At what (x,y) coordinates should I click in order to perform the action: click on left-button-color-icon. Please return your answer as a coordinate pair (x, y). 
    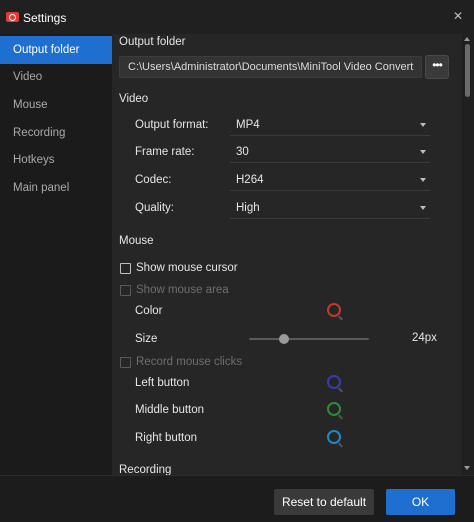
    Looking at the image, I should click on (334, 382).